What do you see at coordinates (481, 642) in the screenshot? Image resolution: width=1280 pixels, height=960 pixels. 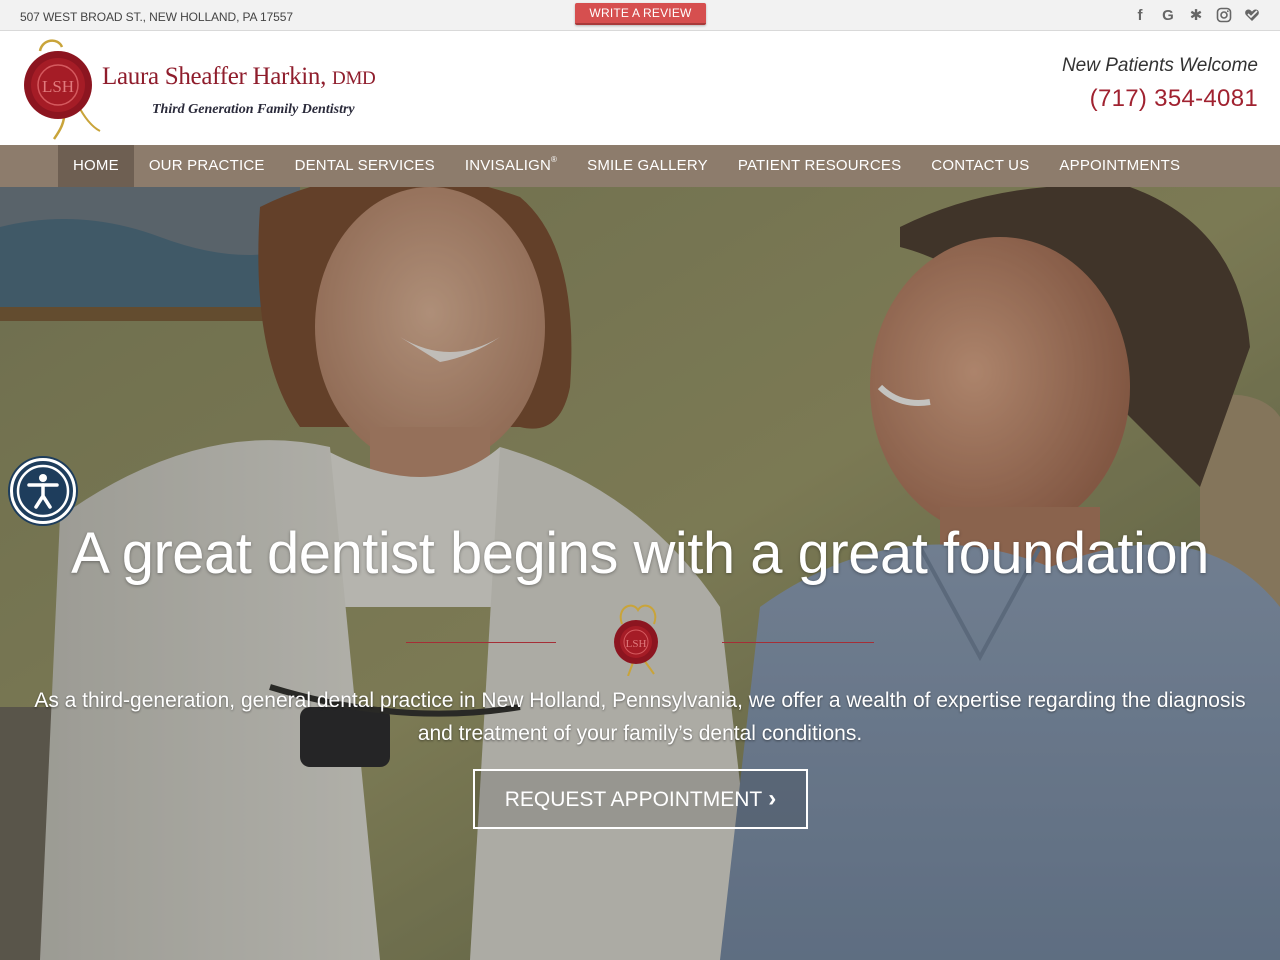 I see `divider-line-left` at bounding box center [481, 642].